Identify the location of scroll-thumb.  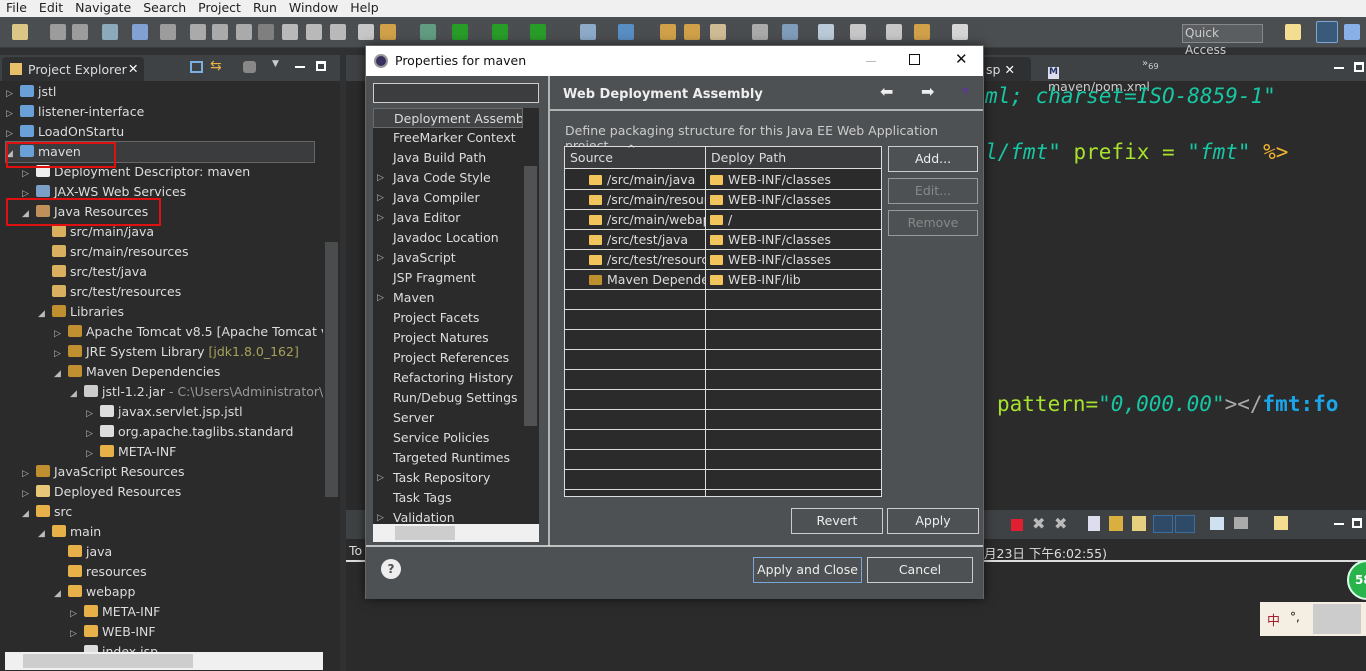
(108, 661).